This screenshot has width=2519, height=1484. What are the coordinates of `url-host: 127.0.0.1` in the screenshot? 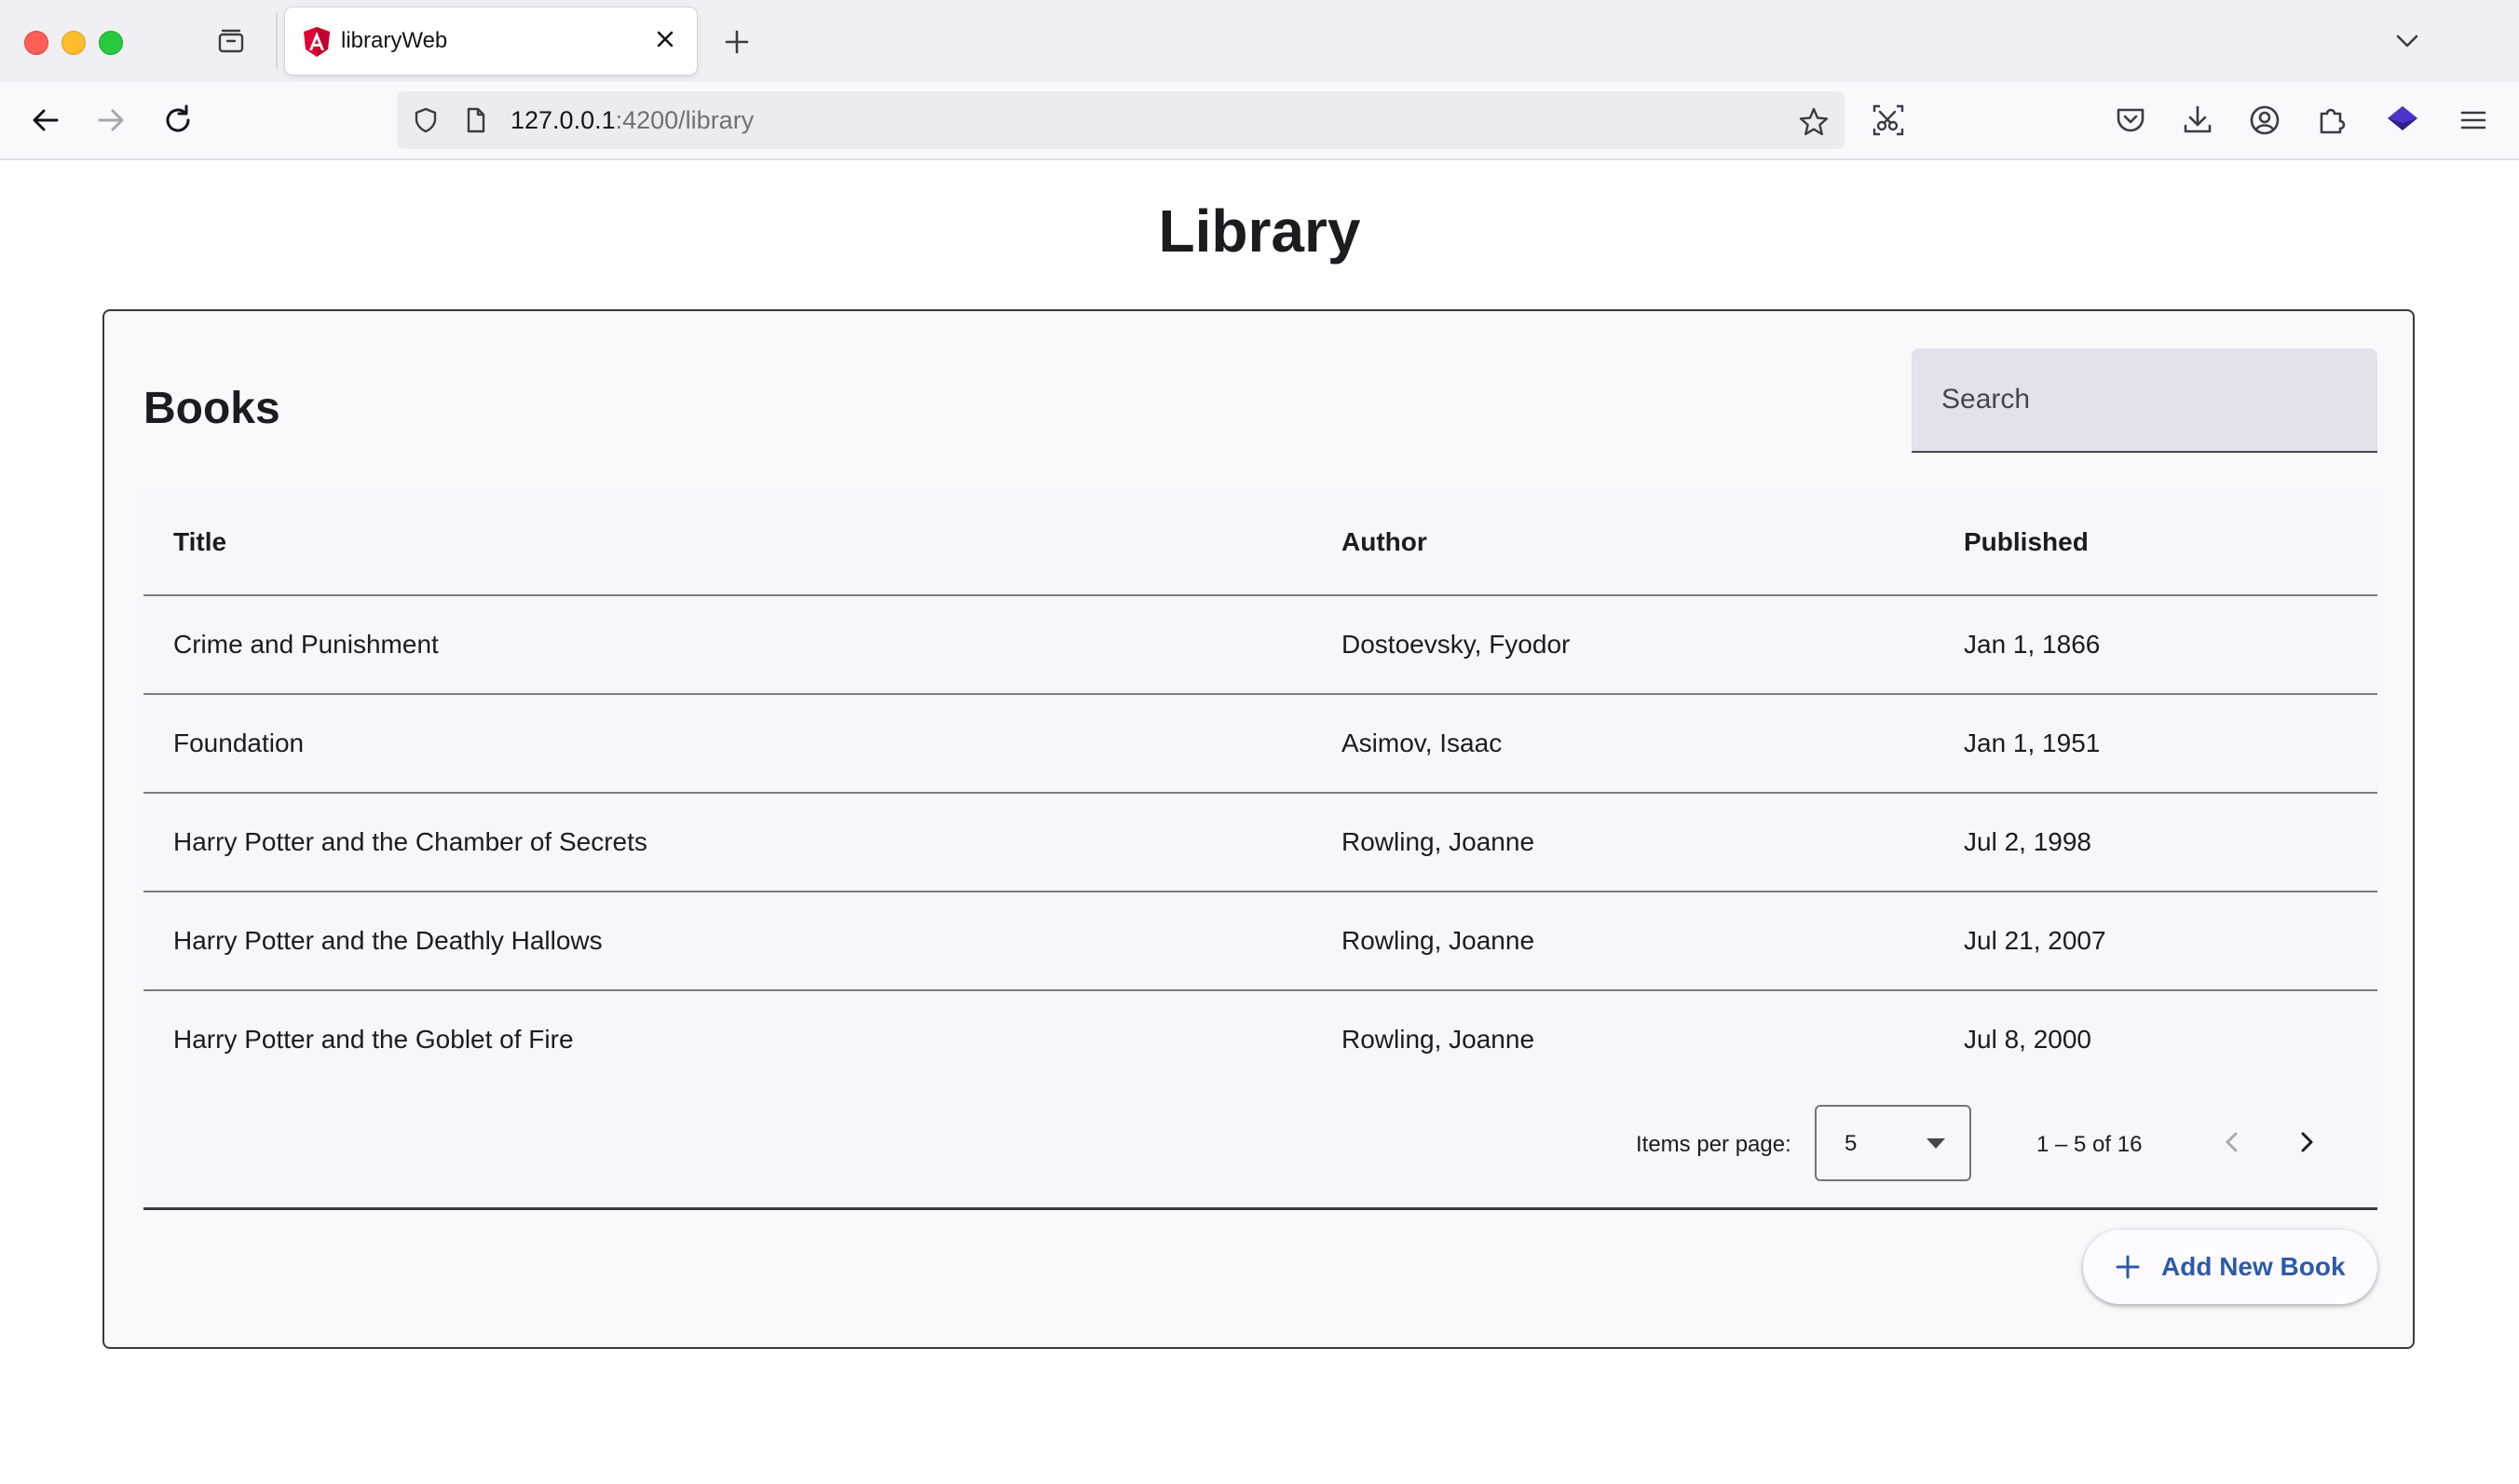 It's located at (563, 120).